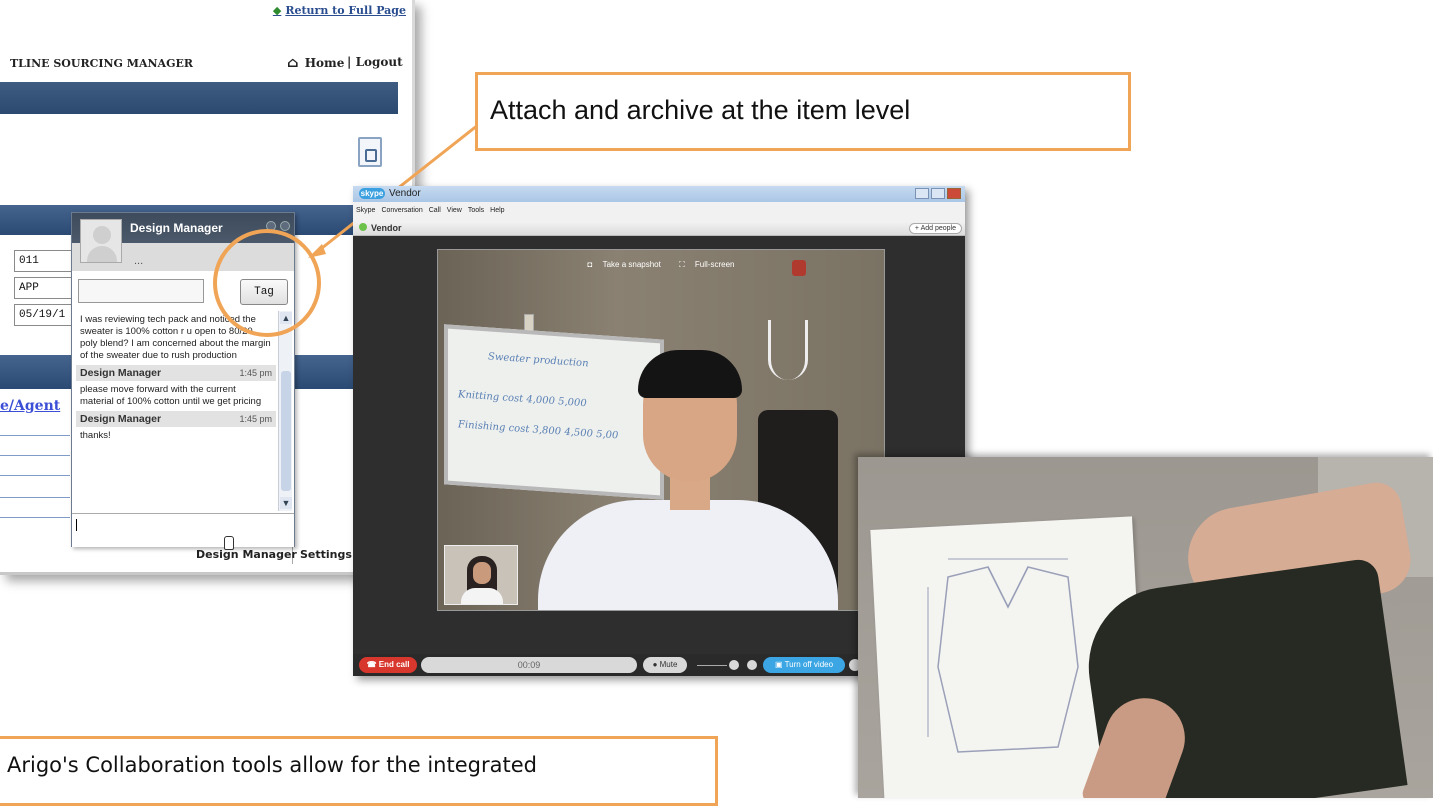  Describe the element at coordinates (668, 664) in the screenshot. I see `mute-label: Mute` at that location.